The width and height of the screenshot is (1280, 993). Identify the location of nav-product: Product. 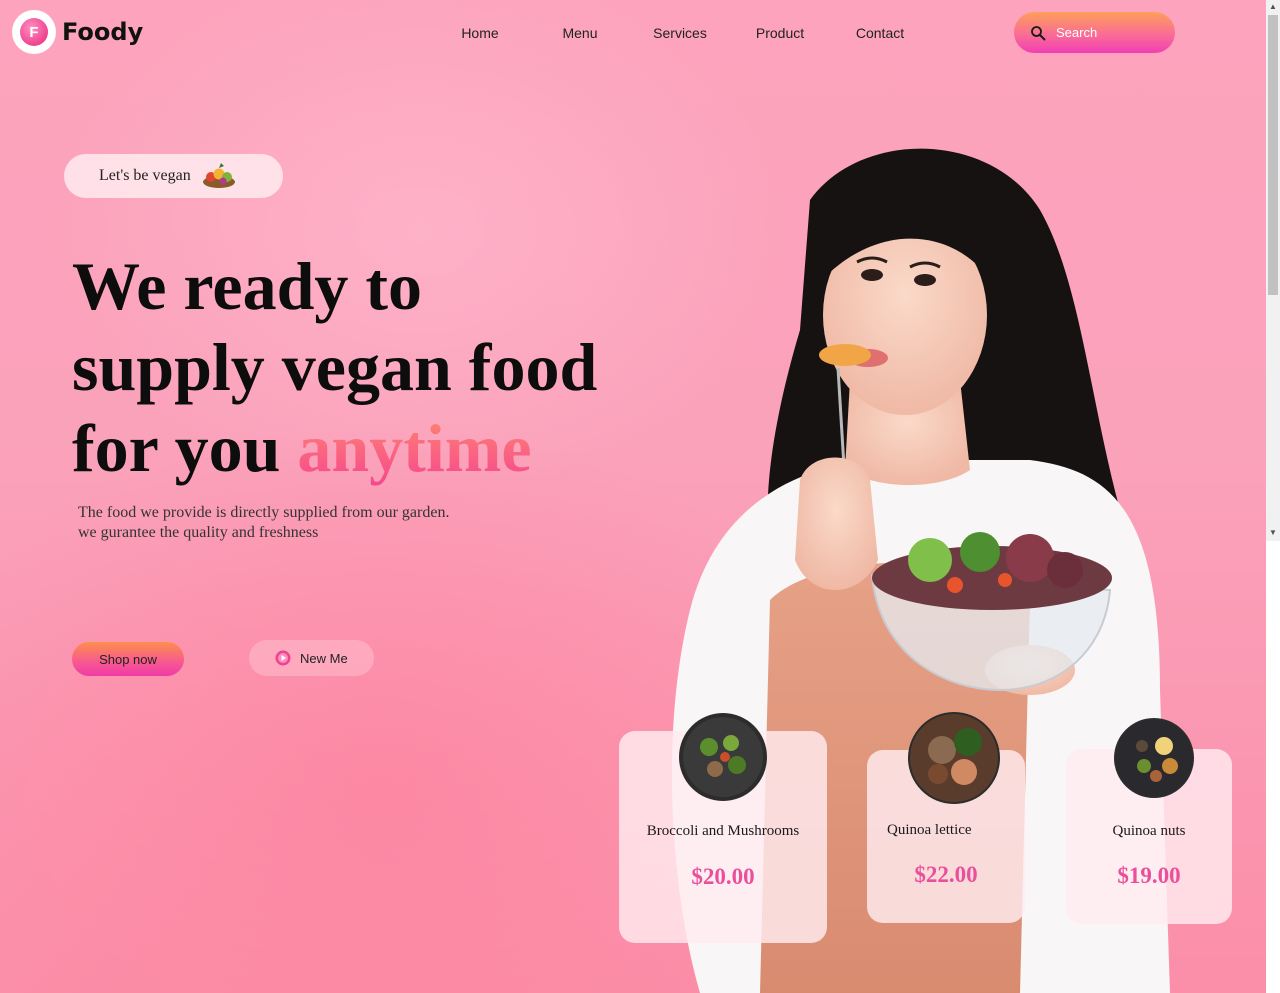
(780, 33).